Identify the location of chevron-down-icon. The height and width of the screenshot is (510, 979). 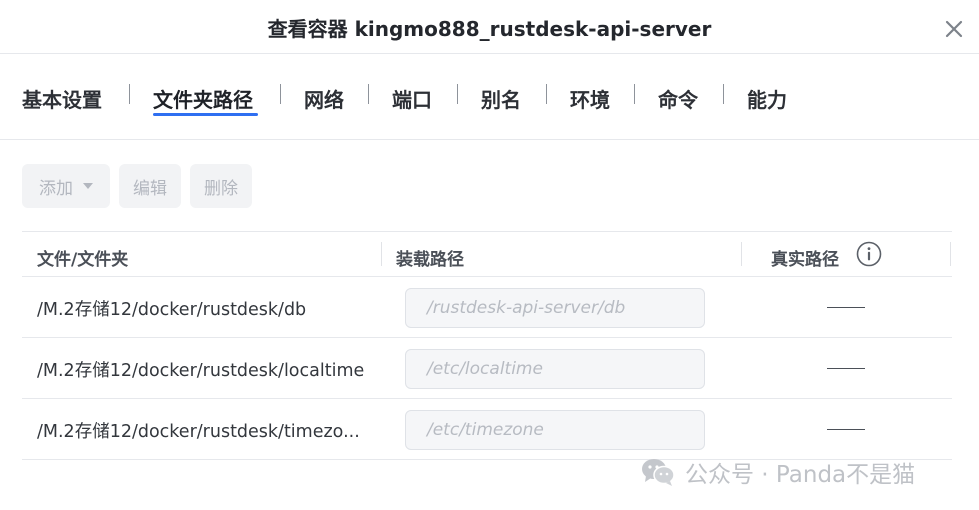
(88, 186).